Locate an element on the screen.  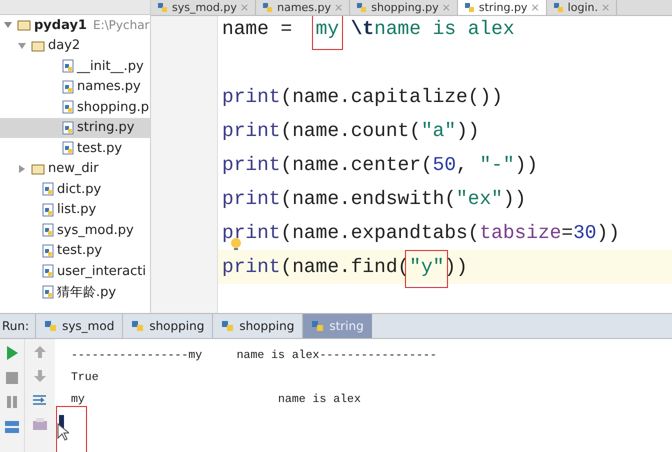
mouse-pointer-icon is located at coordinates (63, 432).